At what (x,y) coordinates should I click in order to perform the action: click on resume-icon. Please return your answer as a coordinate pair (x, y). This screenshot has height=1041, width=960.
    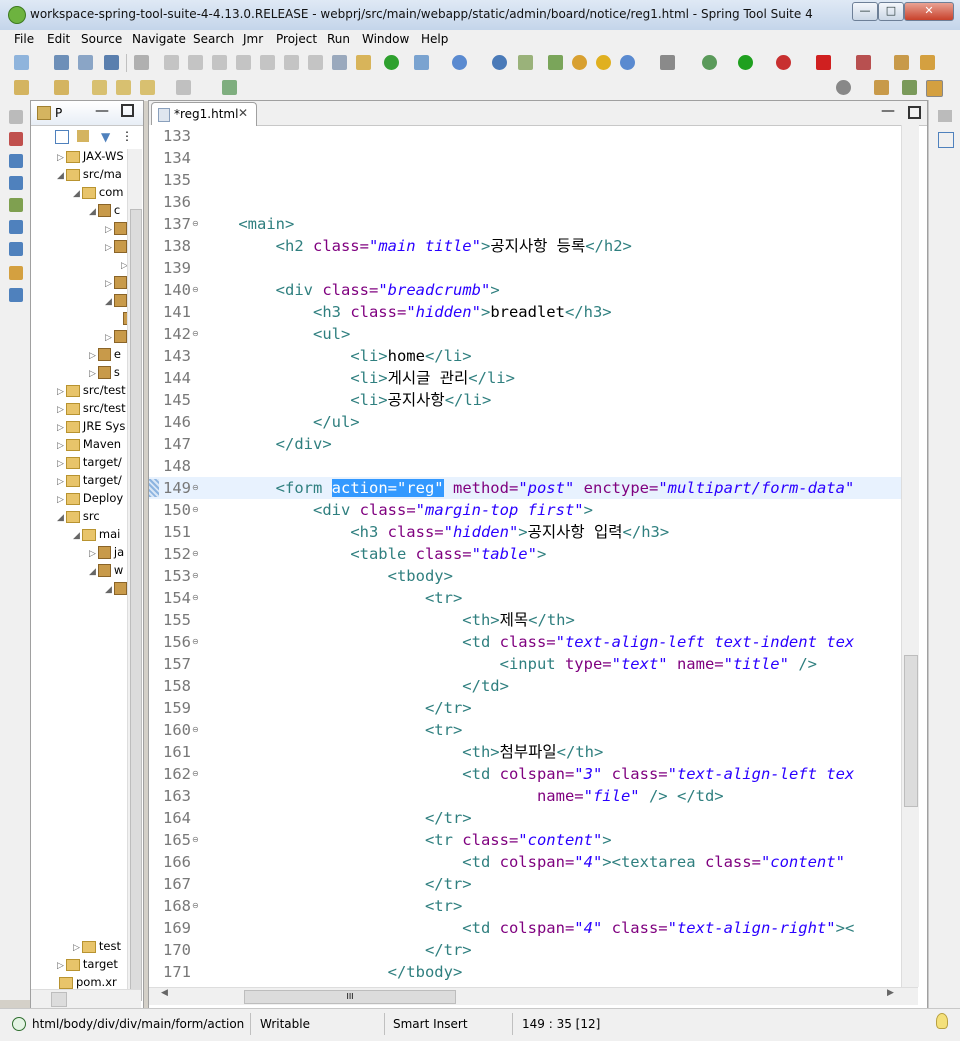
    Looking at the image, I should click on (171, 62).